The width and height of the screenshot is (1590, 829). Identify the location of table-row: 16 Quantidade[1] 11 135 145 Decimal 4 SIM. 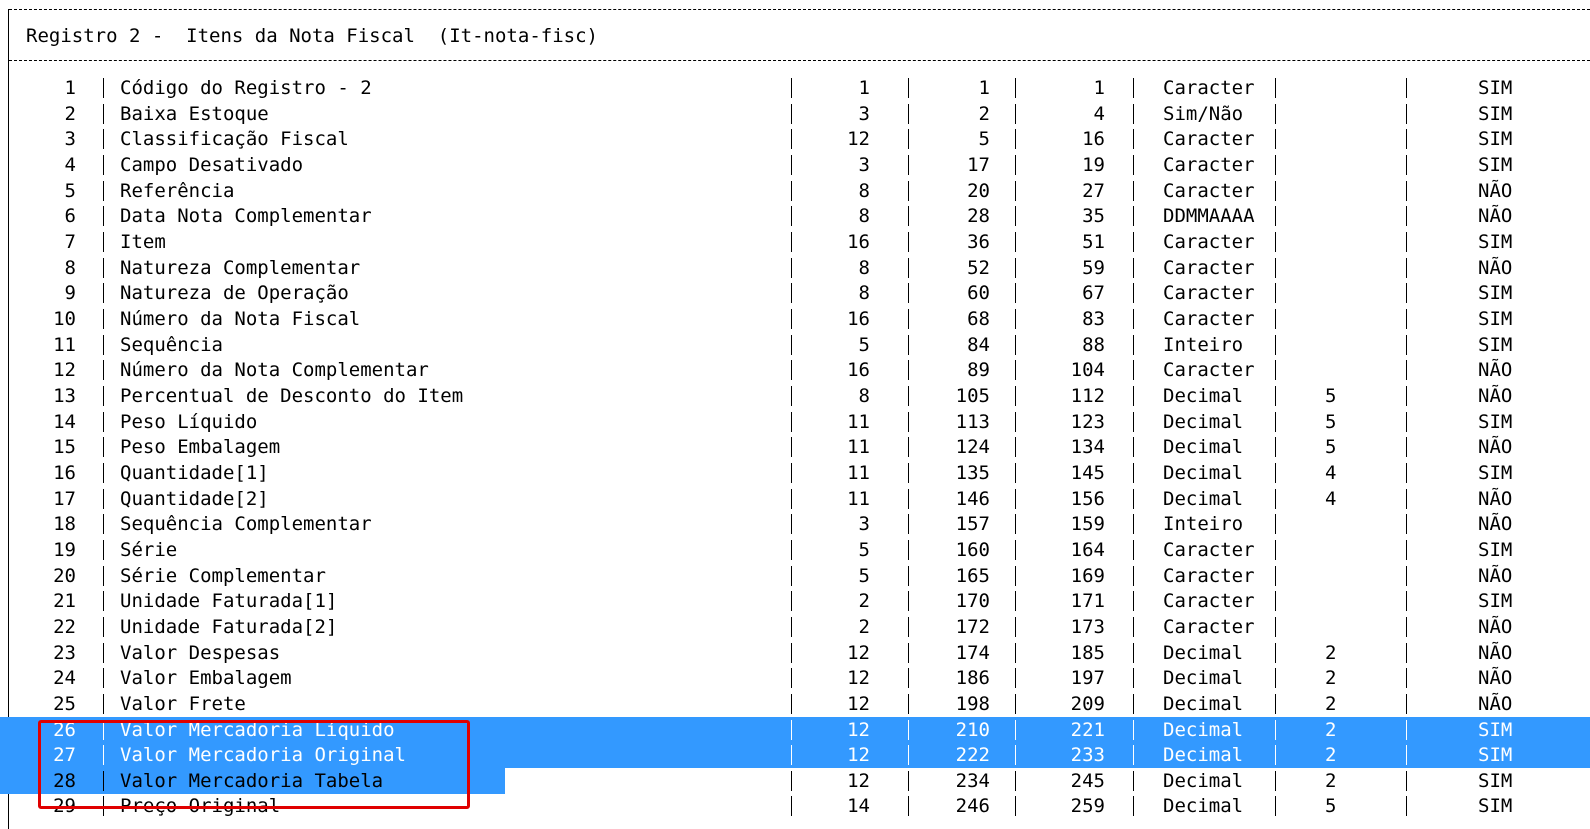
(795, 473).